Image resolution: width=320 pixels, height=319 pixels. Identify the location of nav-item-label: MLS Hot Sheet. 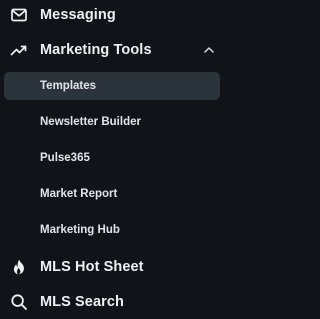
(92, 267).